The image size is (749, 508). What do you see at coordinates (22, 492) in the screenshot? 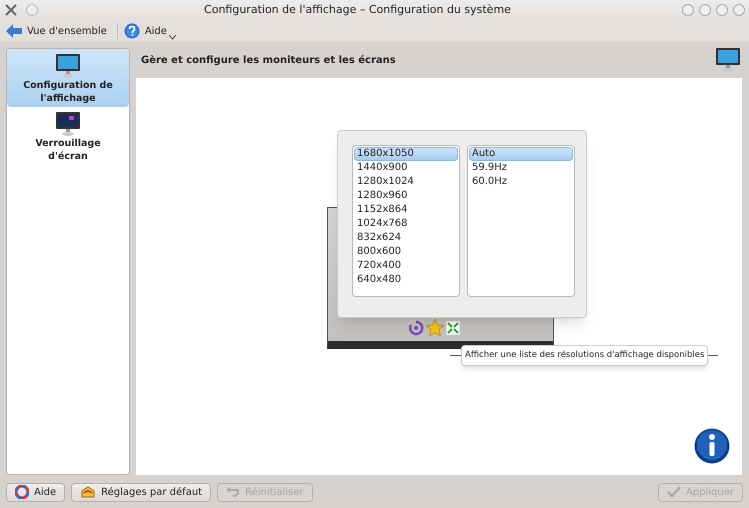
I see `lifebuoy-icon` at bounding box center [22, 492].